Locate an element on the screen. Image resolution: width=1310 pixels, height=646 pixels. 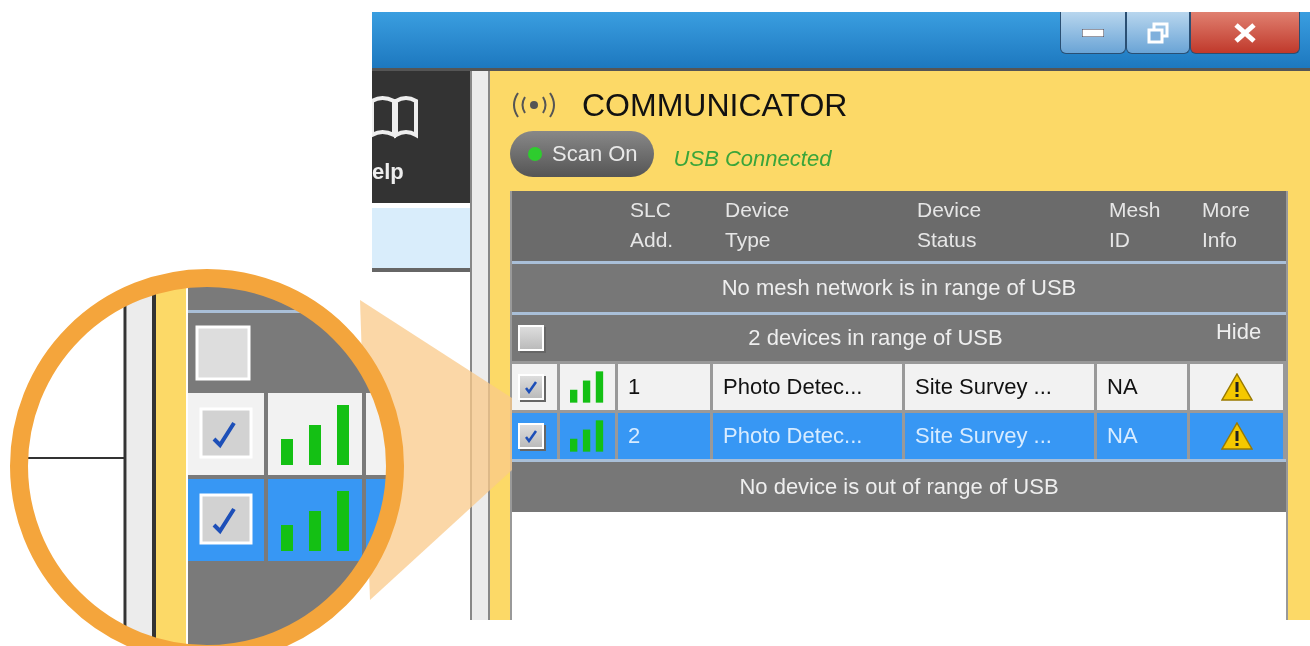
close-icon is located at coordinates (1245, 32).